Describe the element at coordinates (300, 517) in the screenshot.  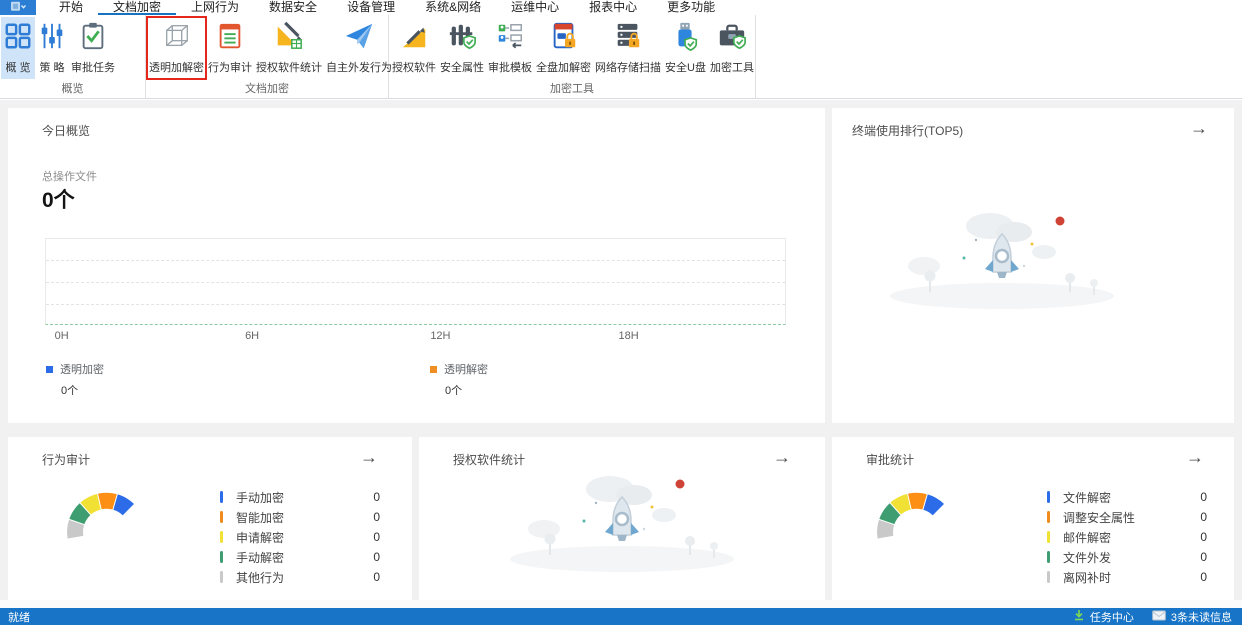
I see `legend-row: 智能加密 0` at that location.